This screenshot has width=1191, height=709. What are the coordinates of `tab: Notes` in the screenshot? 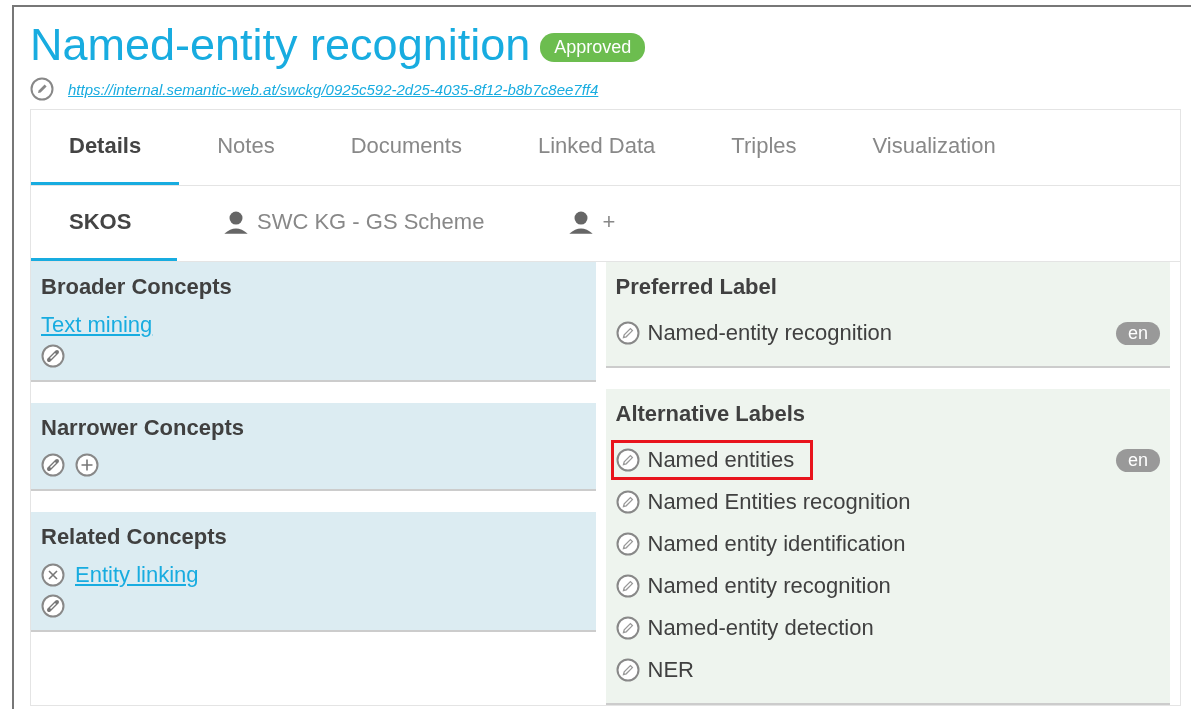 It's located at (246, 147).